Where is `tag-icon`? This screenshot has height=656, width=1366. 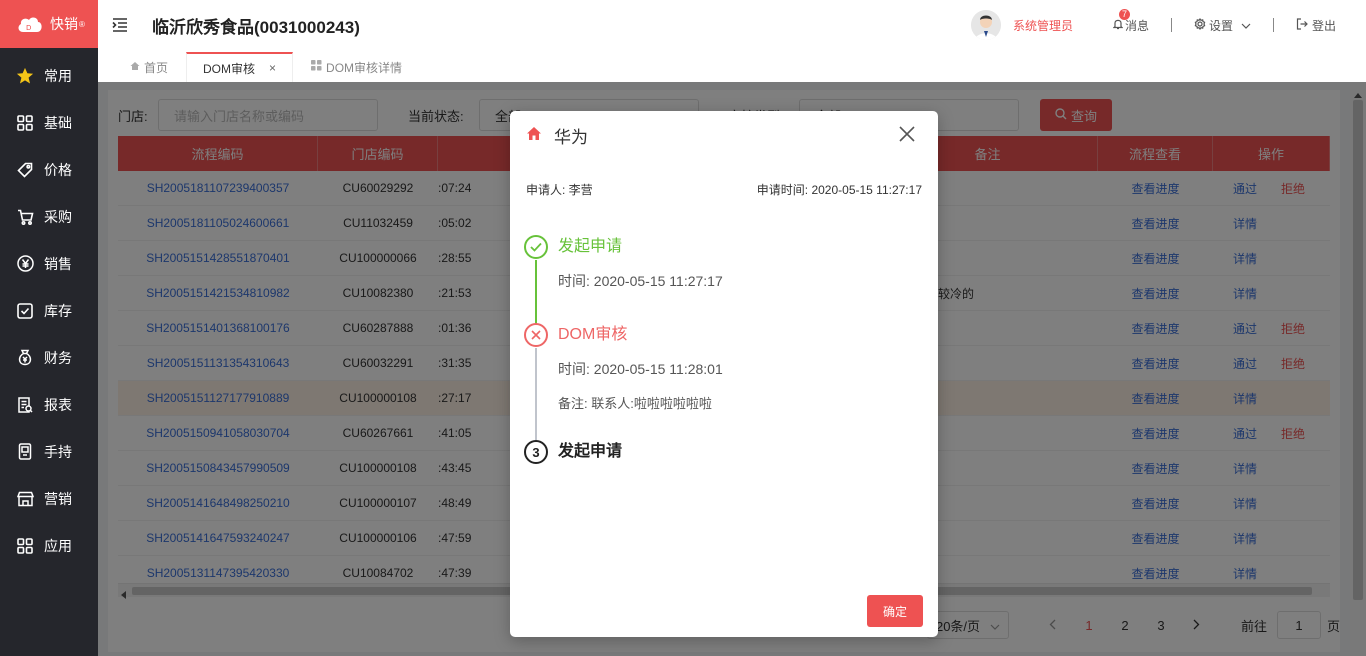
tag-icon is located at coordinates (25, 170).